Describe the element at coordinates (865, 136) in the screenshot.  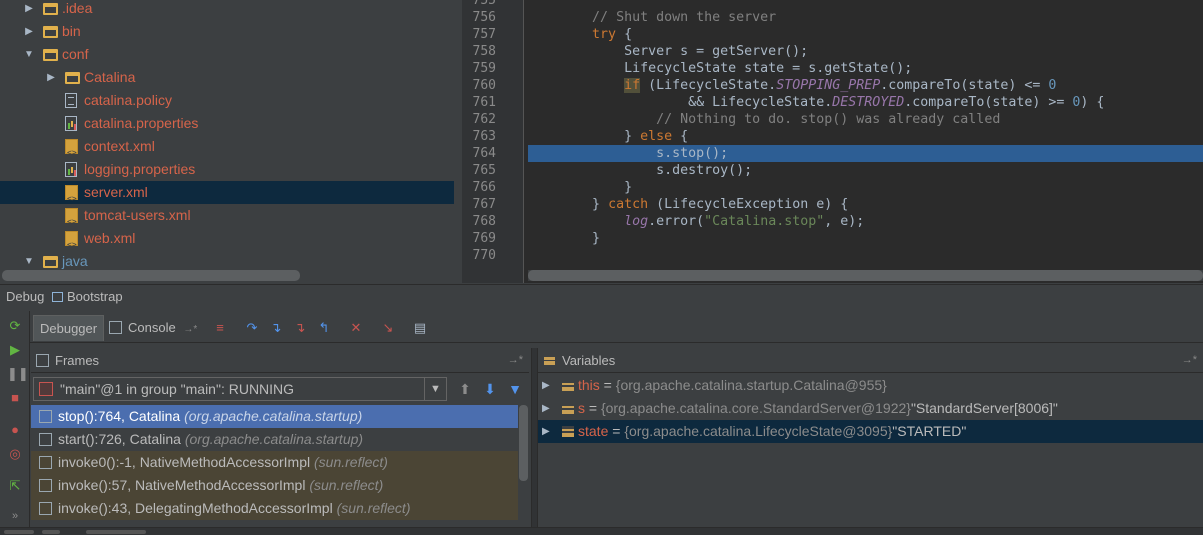
I see `code-line: } else {` at that location.